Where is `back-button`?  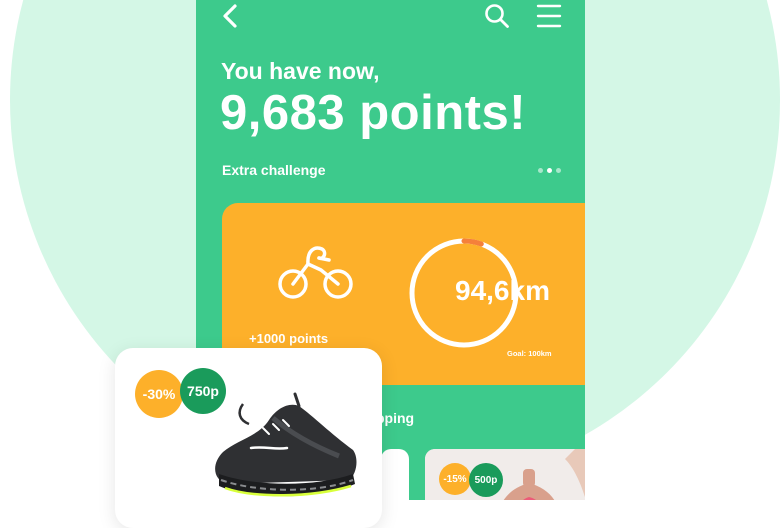 back-button is located at coordinates (230, 16).